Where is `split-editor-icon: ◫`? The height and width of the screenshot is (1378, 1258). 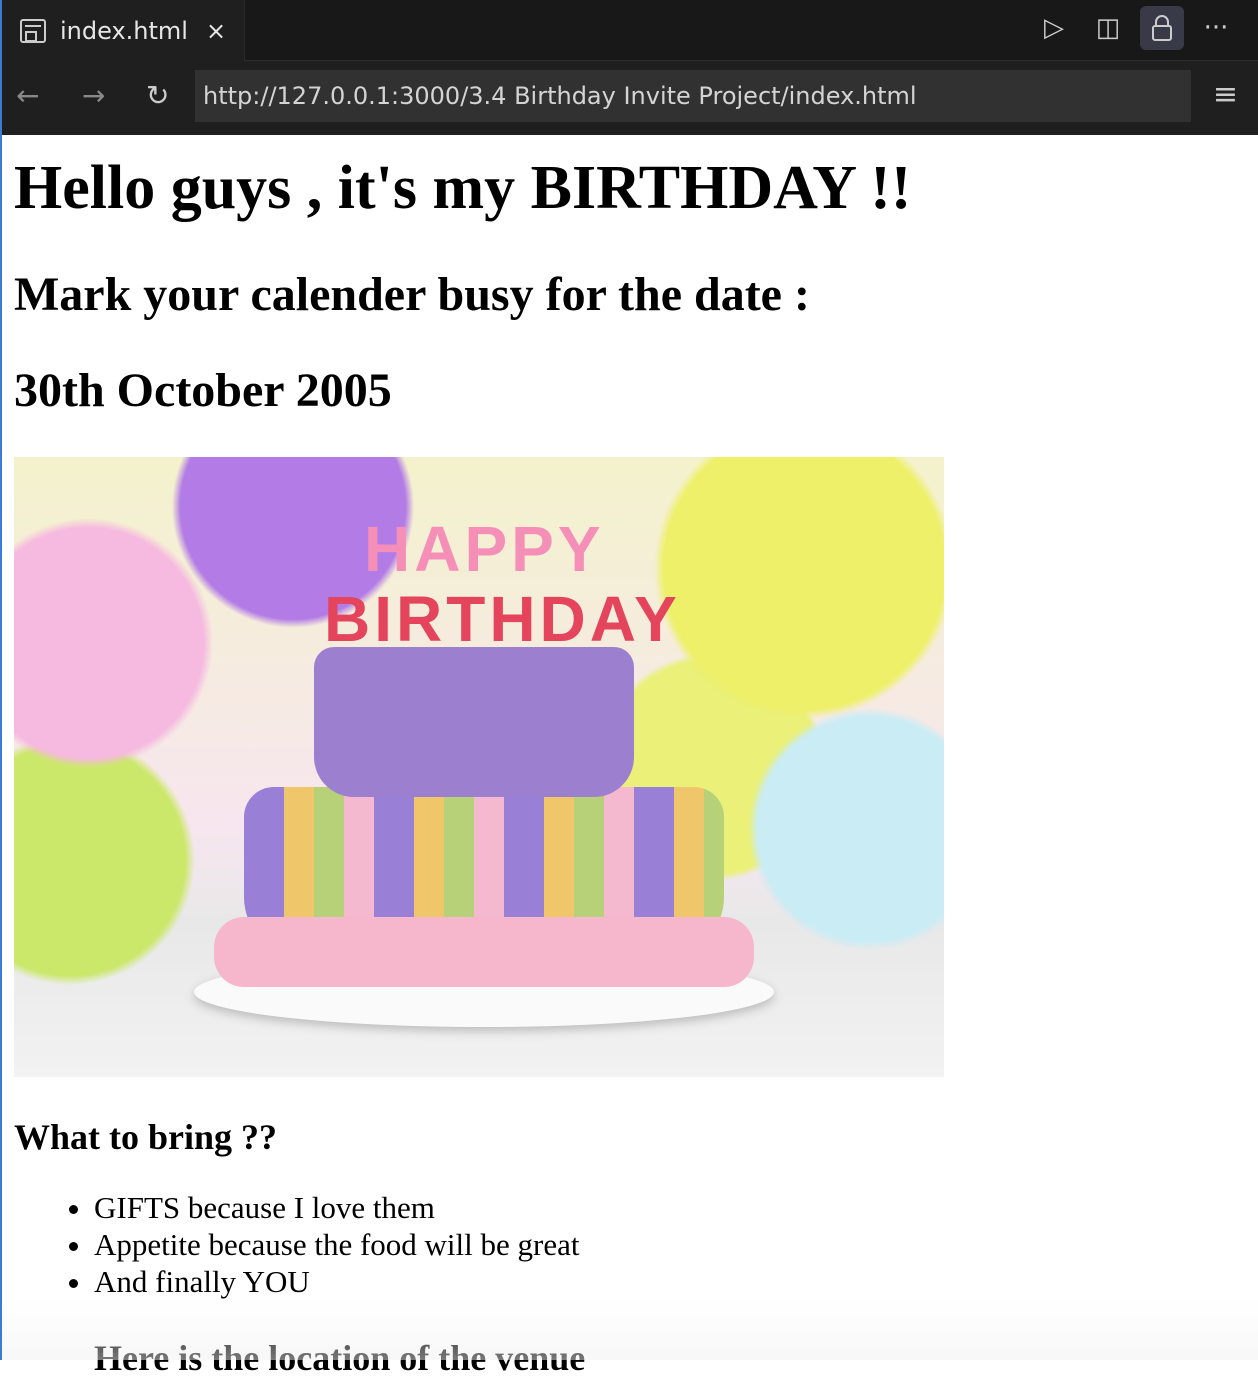
split-editor-icon: ◫ is located at coordinates (1108, 28).